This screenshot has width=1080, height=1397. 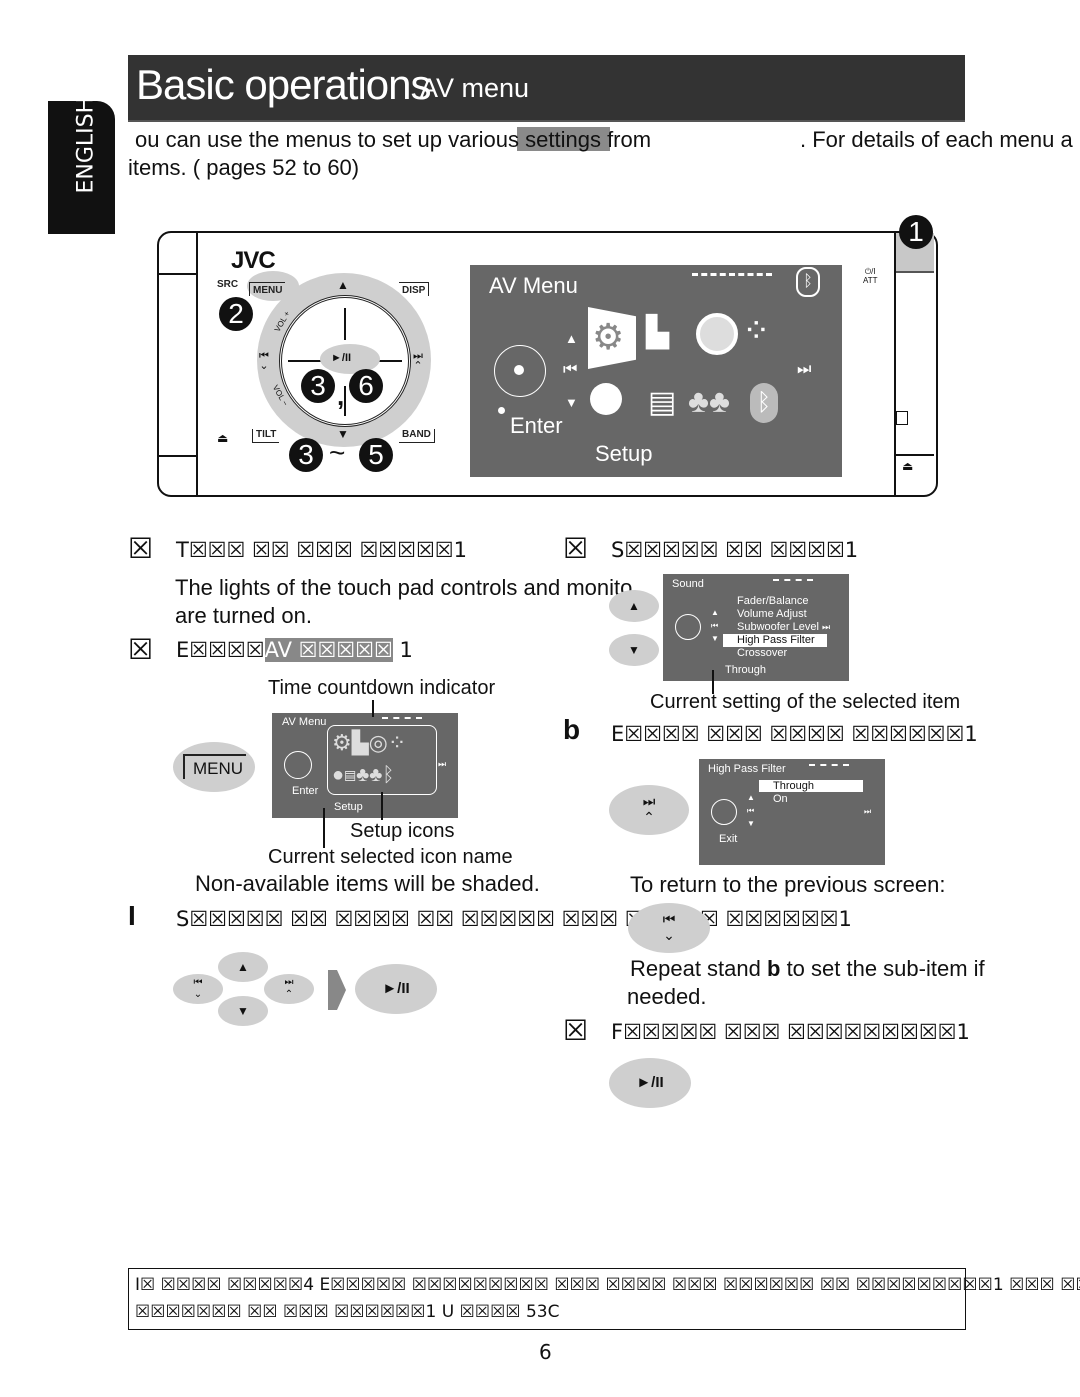 What do you see at coordinates (214, 767) in the screenshot?
I see `menu-button-large: MENU` at bounding box center [214, 767].